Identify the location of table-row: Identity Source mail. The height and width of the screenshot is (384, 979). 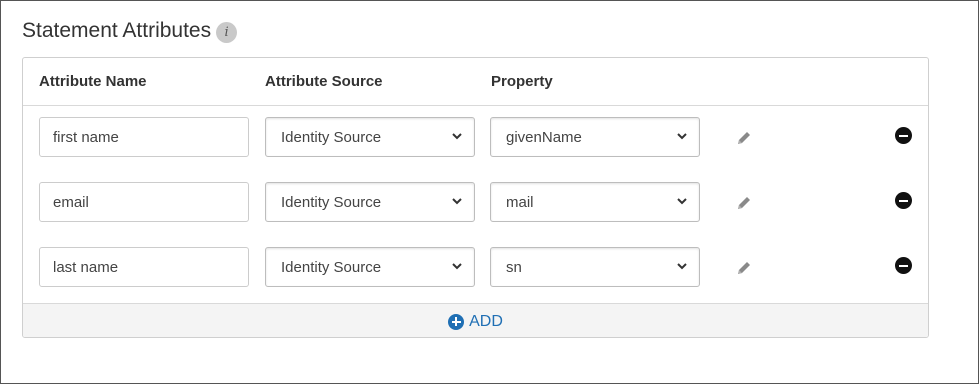
(475, 203).